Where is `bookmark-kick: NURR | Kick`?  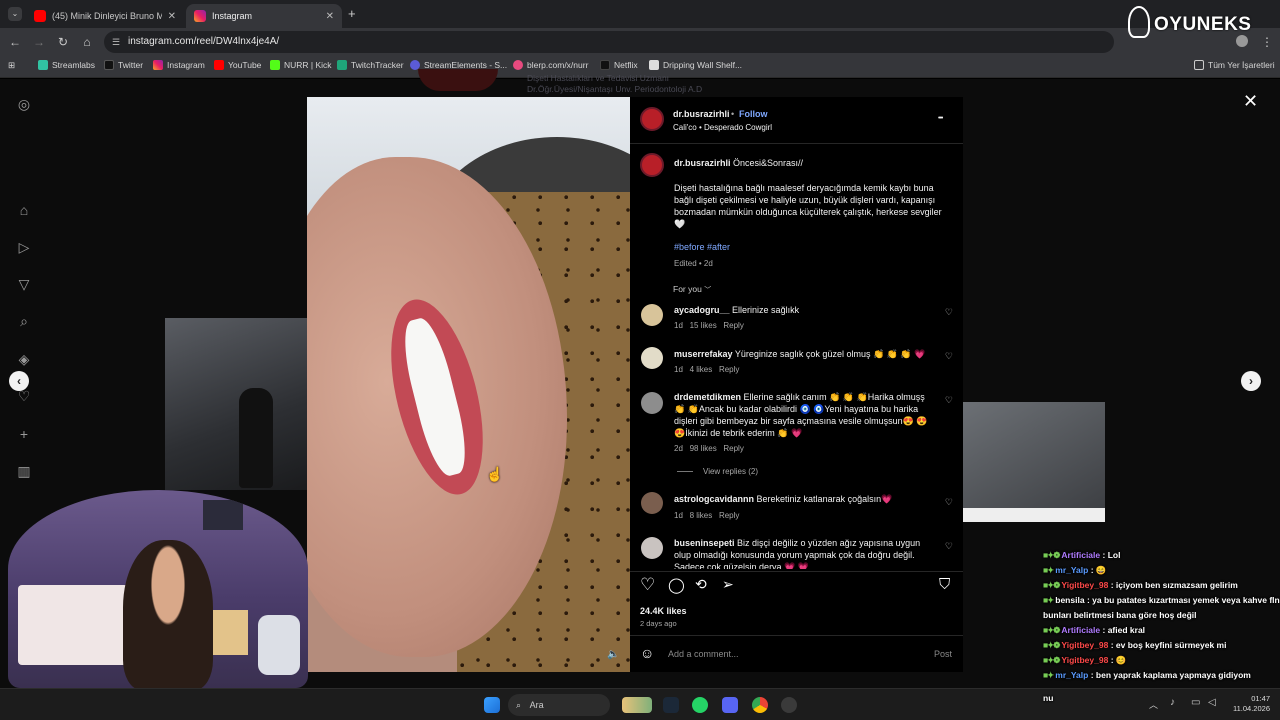 bookmark-kick: NURR | Kick is located at coordinates (301, 65).